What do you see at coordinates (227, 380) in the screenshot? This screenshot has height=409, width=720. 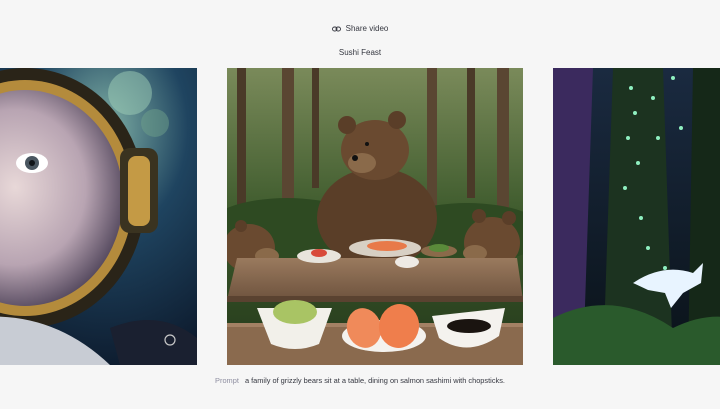 I see `prompt-label: Prompt` at bounding box center [227, 380].